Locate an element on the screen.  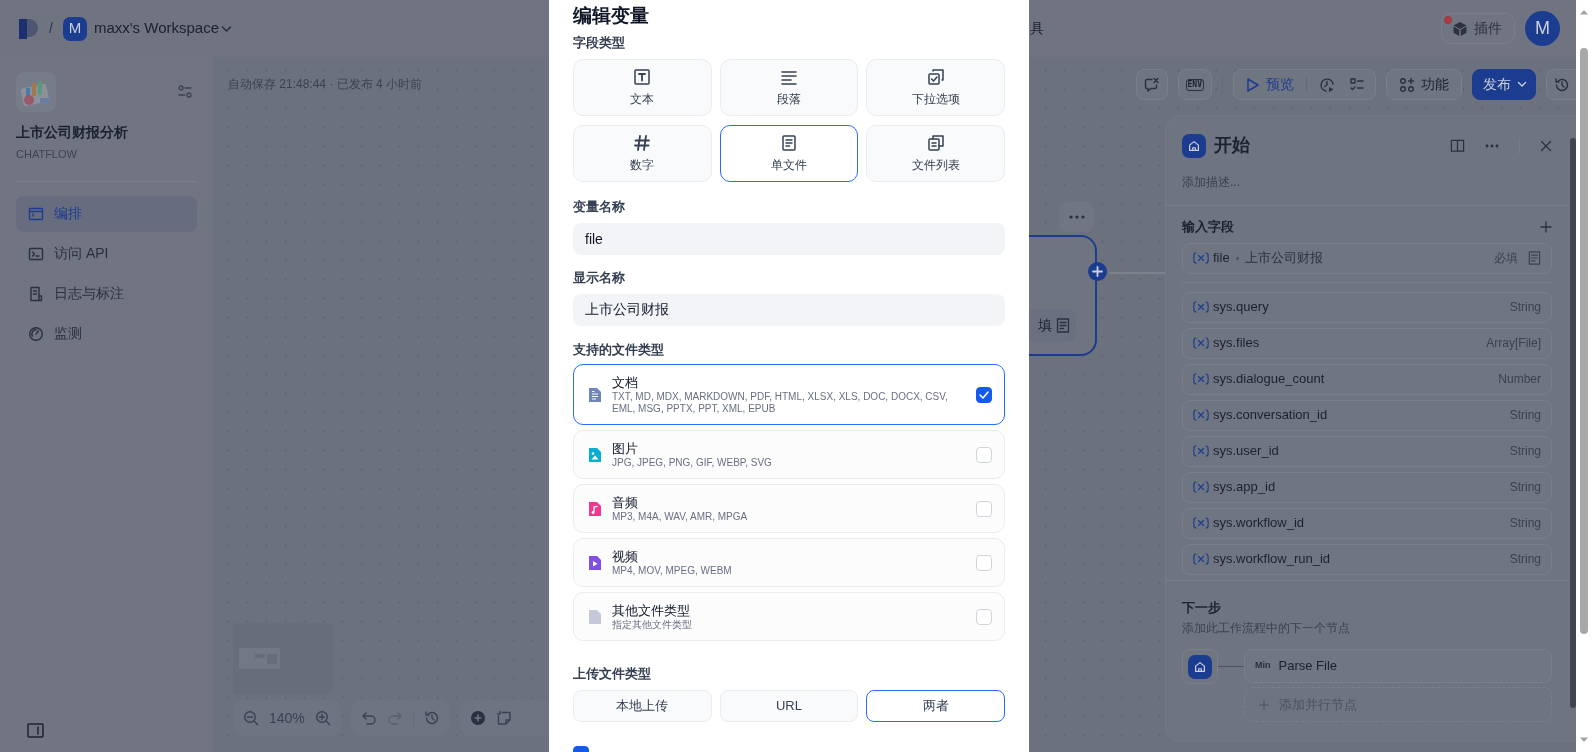
field-type-option: 单文件 is located at coordinates (789, 153).